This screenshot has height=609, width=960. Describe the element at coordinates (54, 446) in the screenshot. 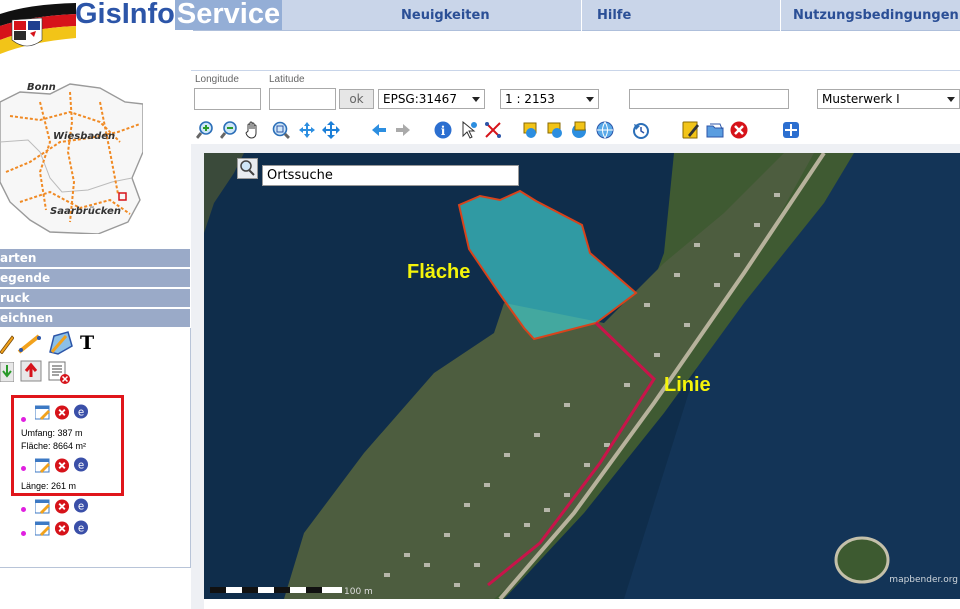

I see `measure-flaeche: Fläche: 8664 m²` at that location.